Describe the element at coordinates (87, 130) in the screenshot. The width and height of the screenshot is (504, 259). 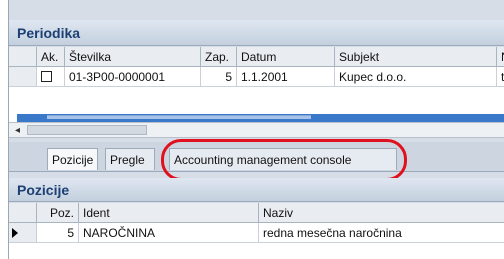
I see `scrollbar-thumb` at that location.